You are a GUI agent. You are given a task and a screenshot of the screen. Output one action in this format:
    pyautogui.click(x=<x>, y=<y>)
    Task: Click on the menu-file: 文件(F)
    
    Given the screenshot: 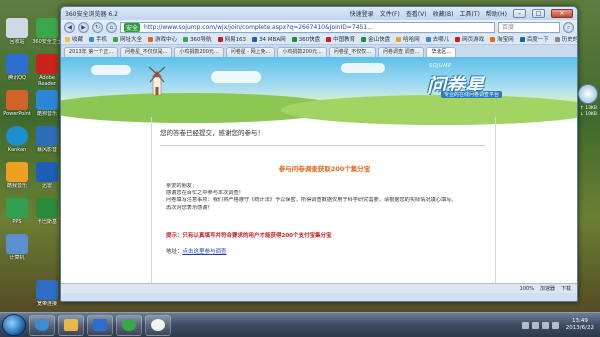 What is the action you would take?
    pyautogui.click(x=390, y=13)
    